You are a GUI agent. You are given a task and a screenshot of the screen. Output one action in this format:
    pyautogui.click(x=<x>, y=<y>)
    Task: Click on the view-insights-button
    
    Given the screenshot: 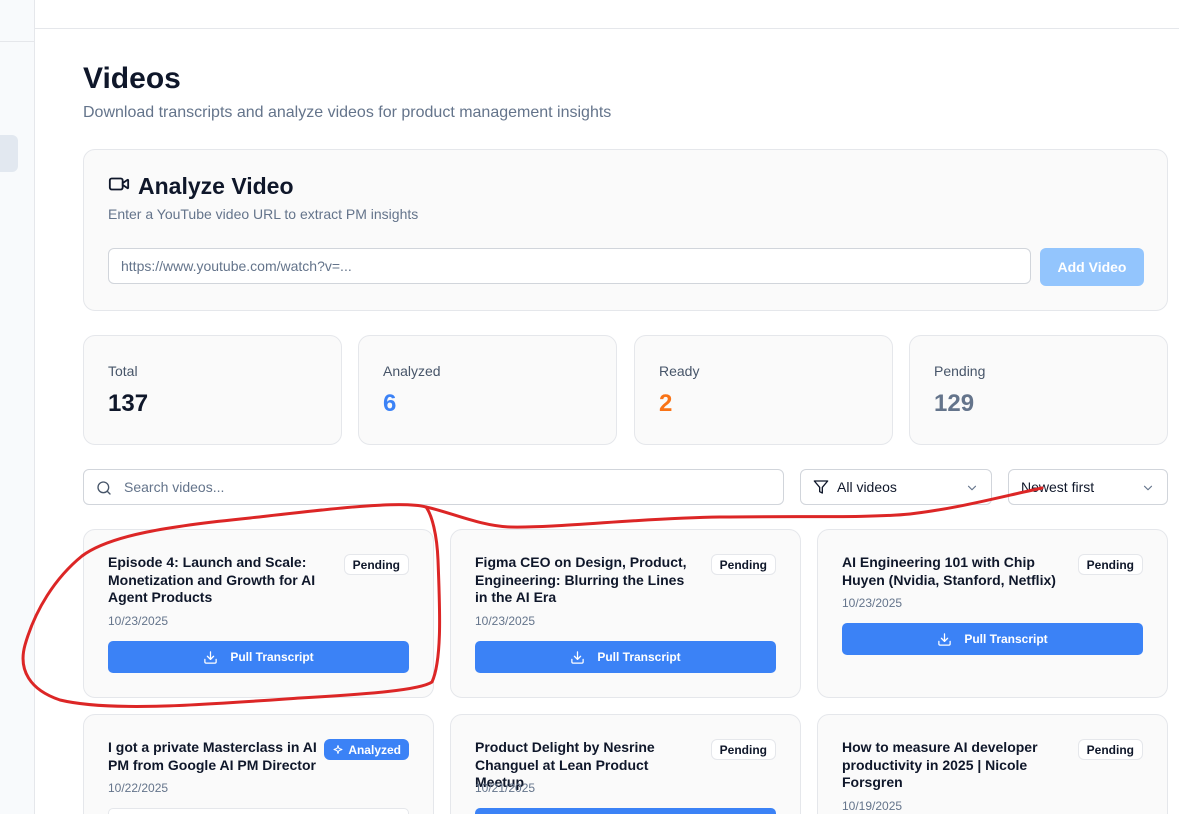 What is the action you would take?
    pyautogui.click(x=258, y=811)
    